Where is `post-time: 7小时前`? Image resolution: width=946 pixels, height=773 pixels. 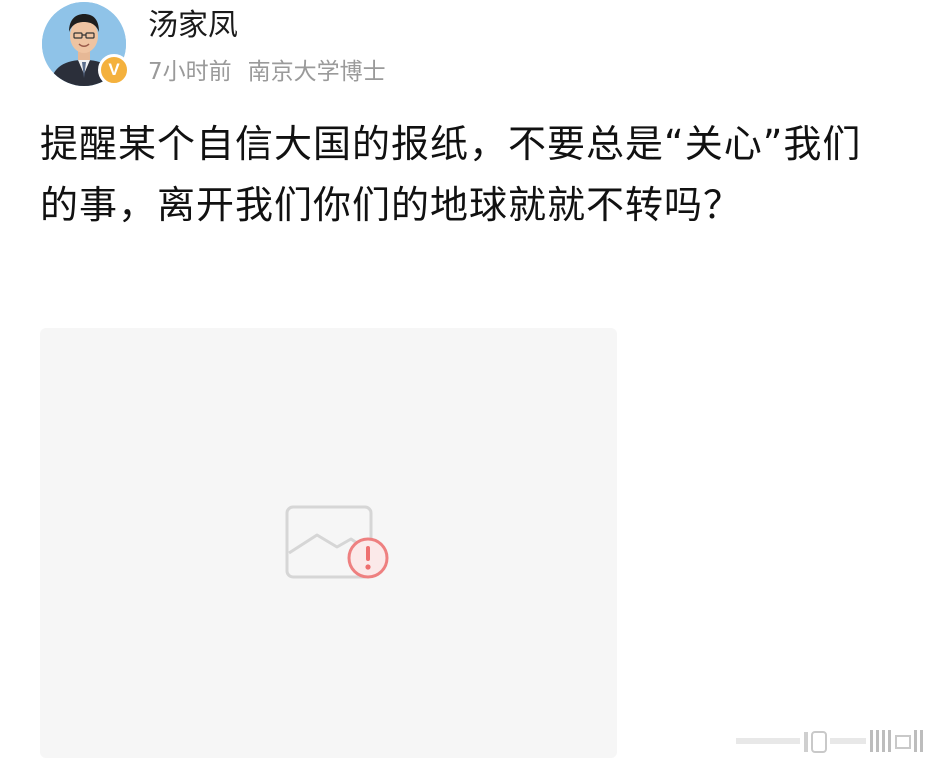 post-time: 7小时前 is located at coordinates (190, 72).